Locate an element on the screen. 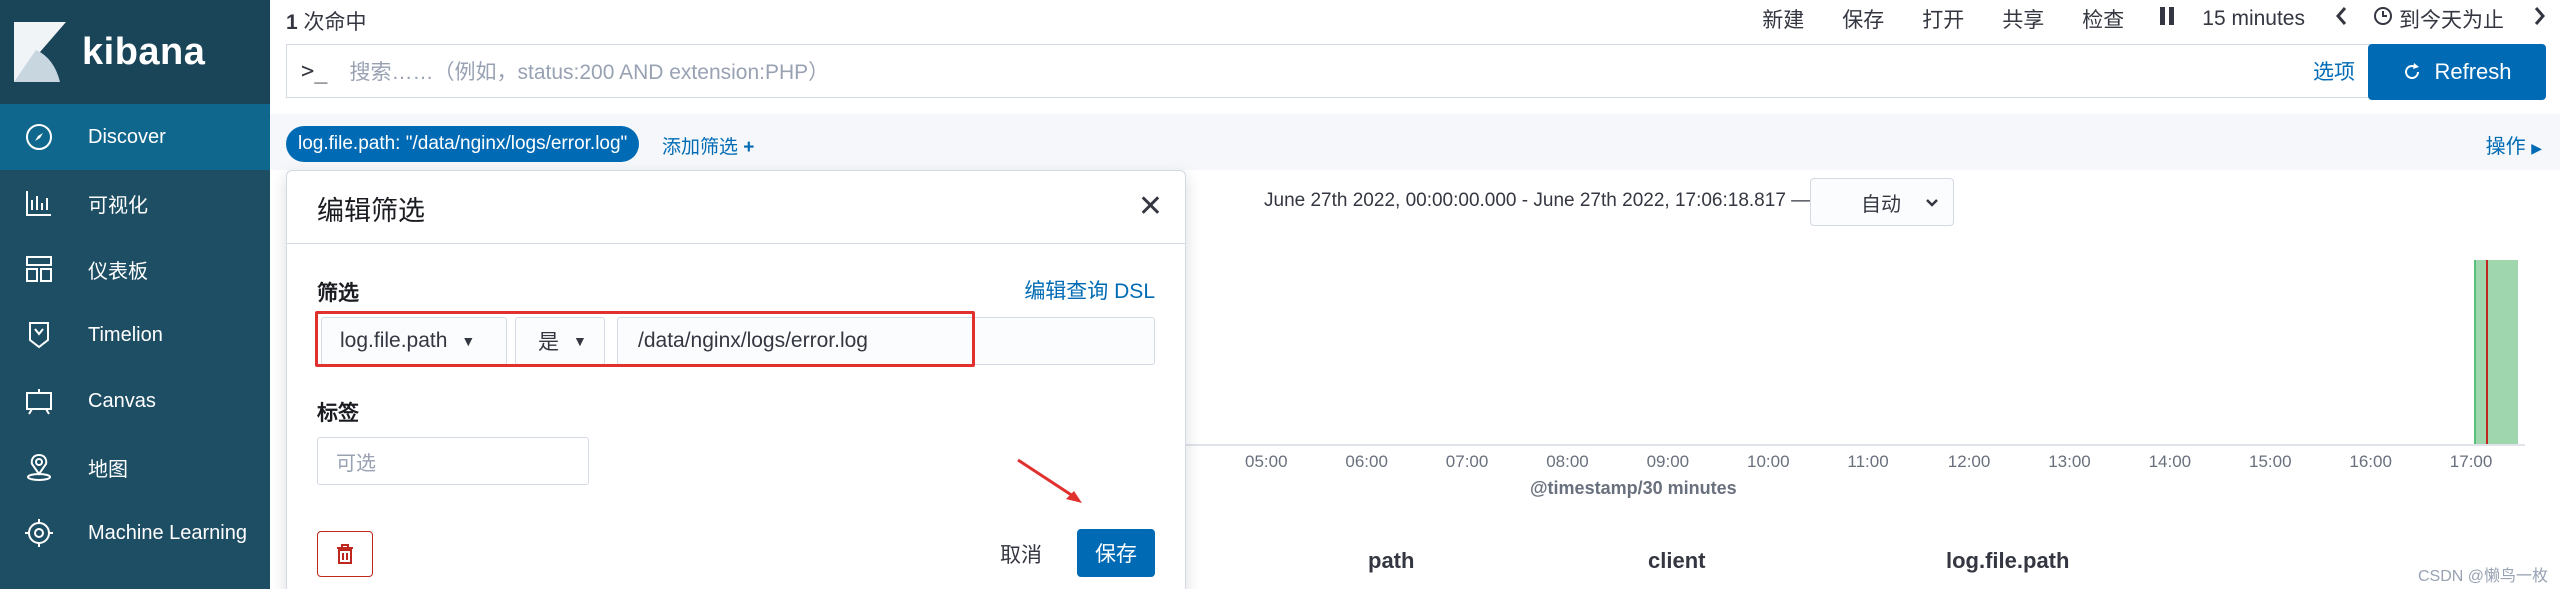 The image size is (2560, 589). modal-divider is located at coordinates (736, 243).